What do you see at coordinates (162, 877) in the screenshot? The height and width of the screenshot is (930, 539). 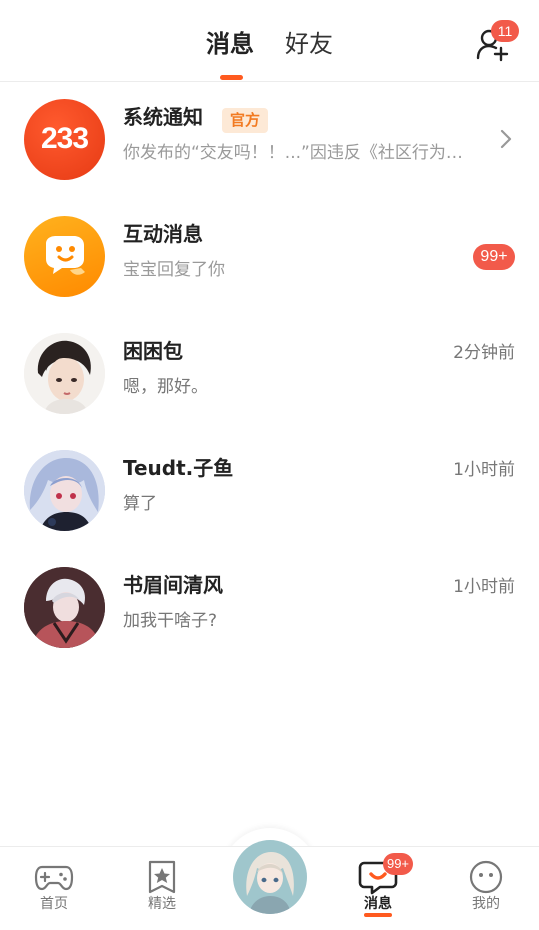 I see `bookmark-star-icon` at bounding box center [162, 877].